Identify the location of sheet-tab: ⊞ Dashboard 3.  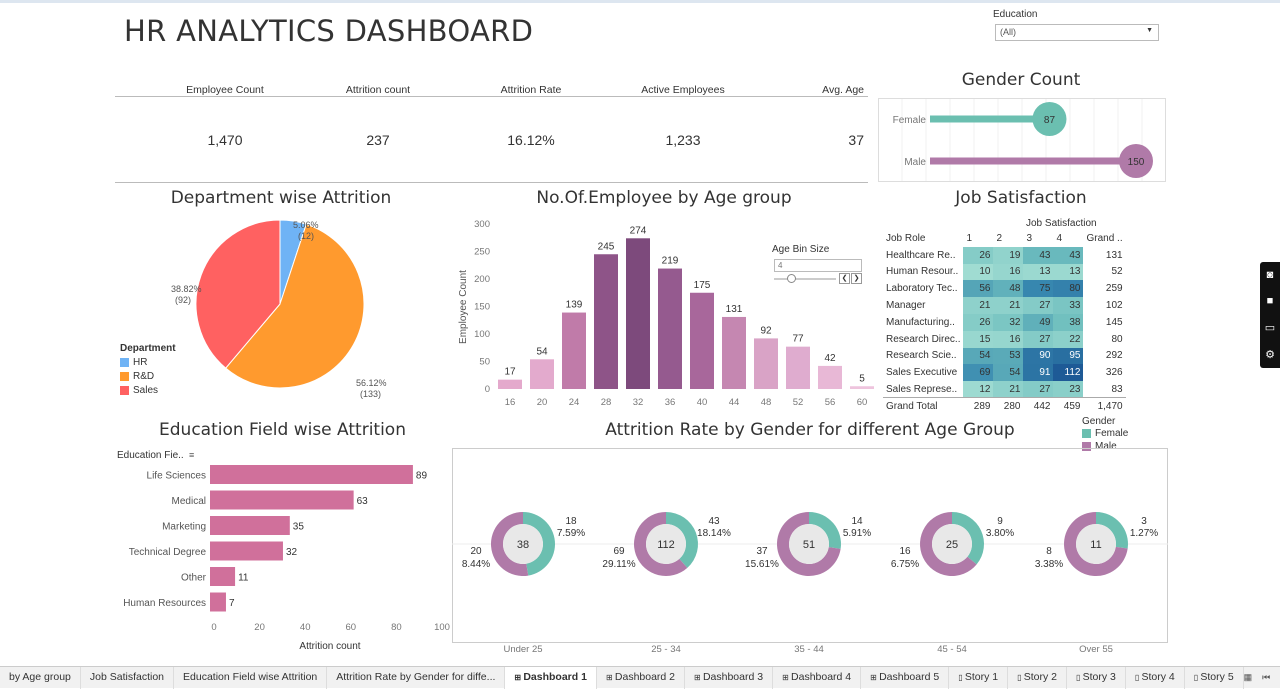
(729, 677).